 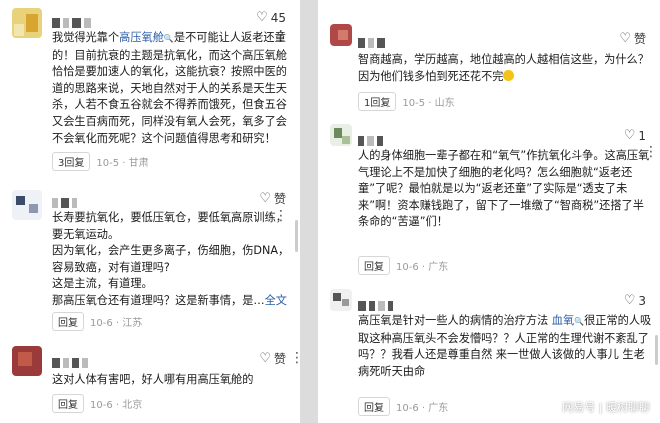 I want to click on comment-text-part: 我觉得光靠个, so click(x=86, y=37).